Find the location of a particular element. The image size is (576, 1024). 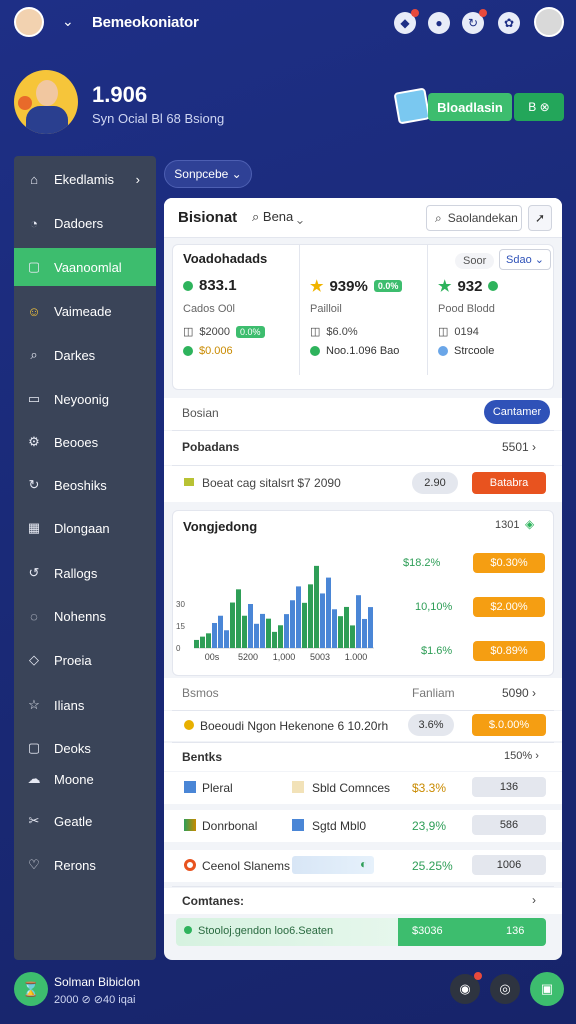

comments-footer-bar: Stooloj.gendon loo6.Seaten $3036 136 is located at coordinates (361, 932).